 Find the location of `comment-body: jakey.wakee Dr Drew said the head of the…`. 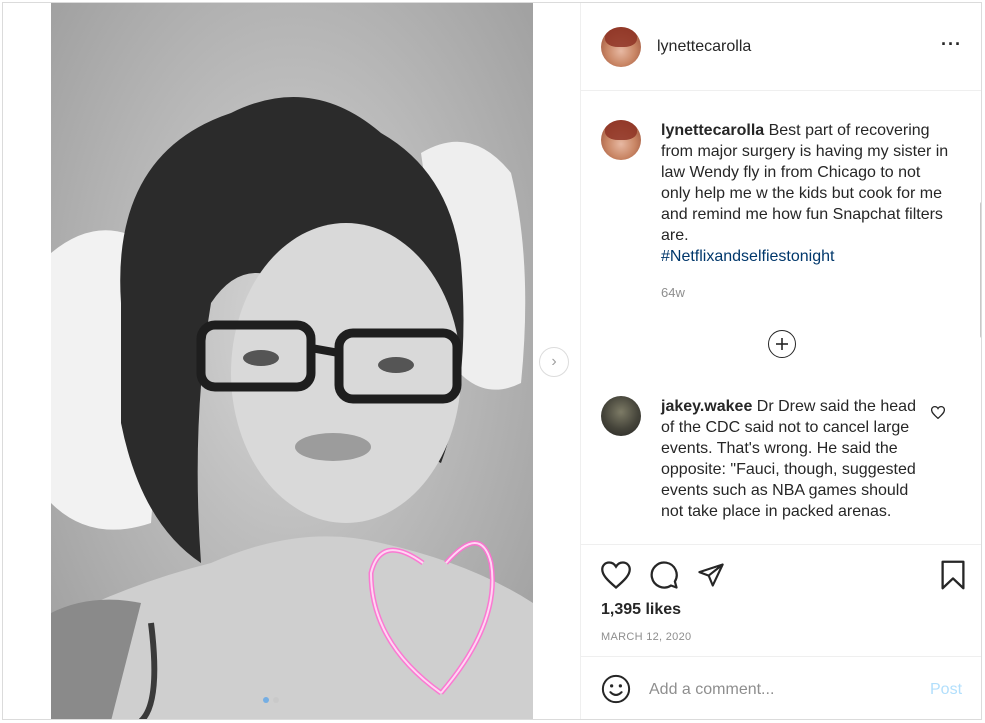

comment-body: jakey.wakee Dr Drew said the head of the… is located at coordinates (792, 459).